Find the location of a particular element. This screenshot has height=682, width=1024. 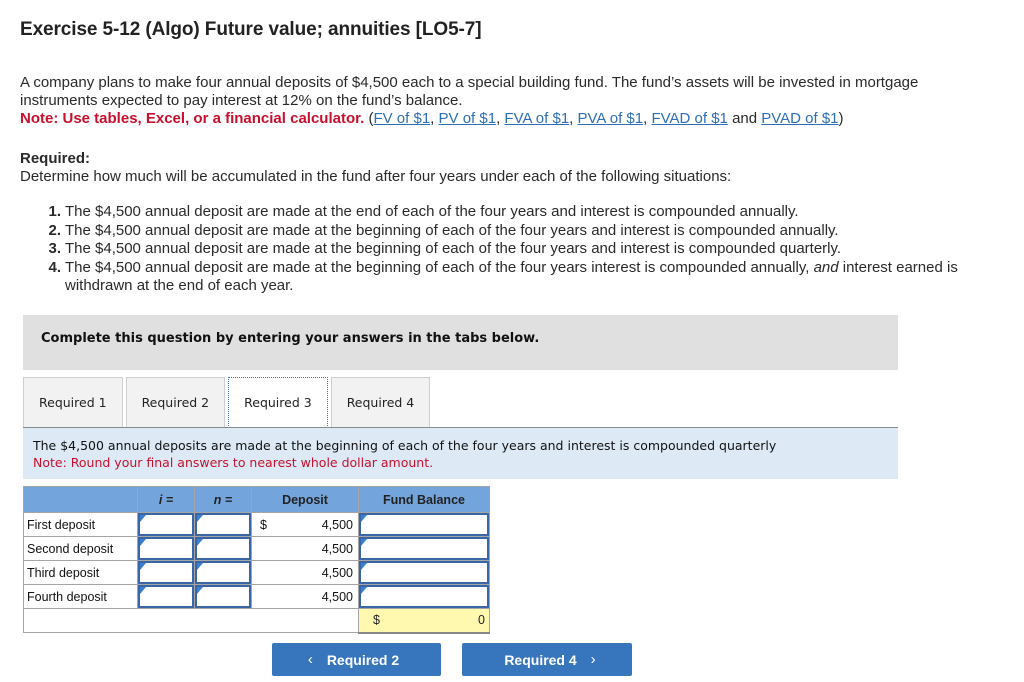

table-row: First deposit $4,500 is located at coordinates (256, 524).